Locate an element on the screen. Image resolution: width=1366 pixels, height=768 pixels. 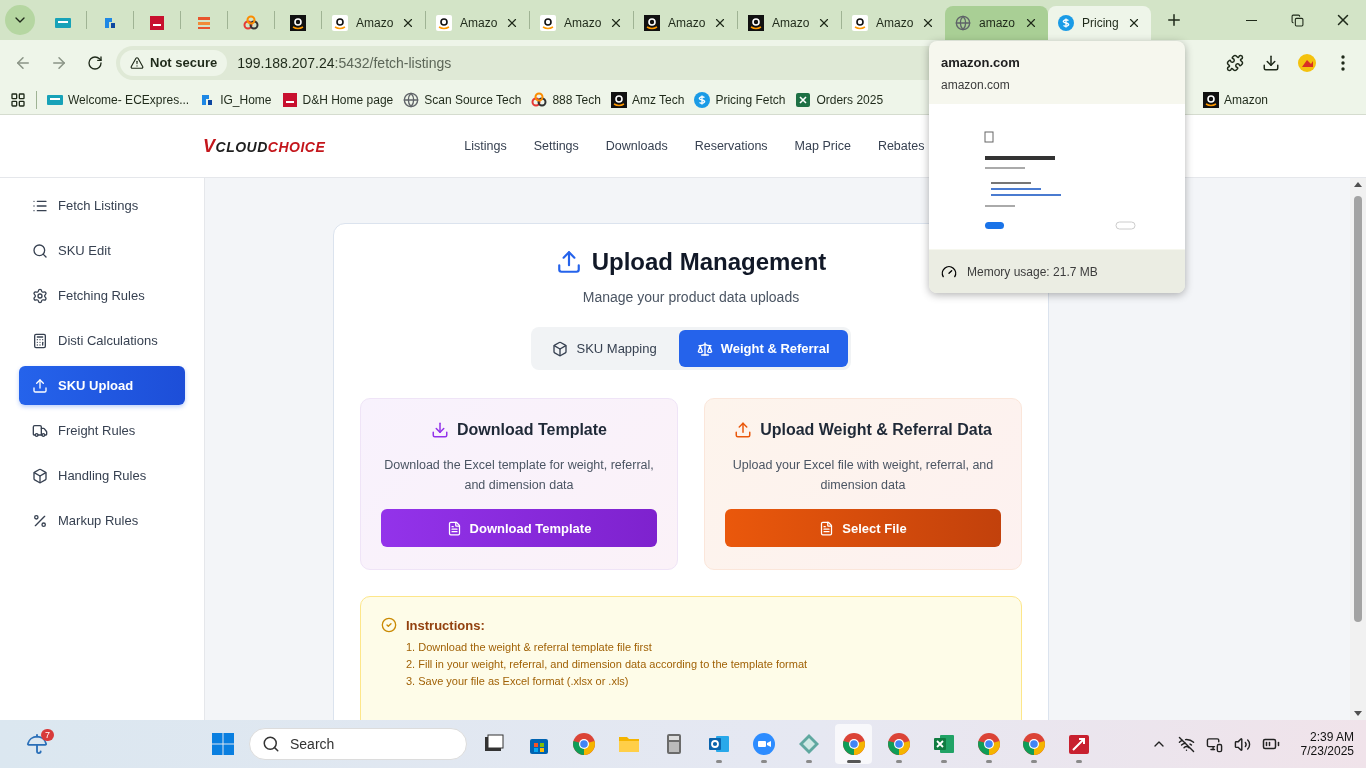
nav-link: Reservations is located at coordinates (731, 146).